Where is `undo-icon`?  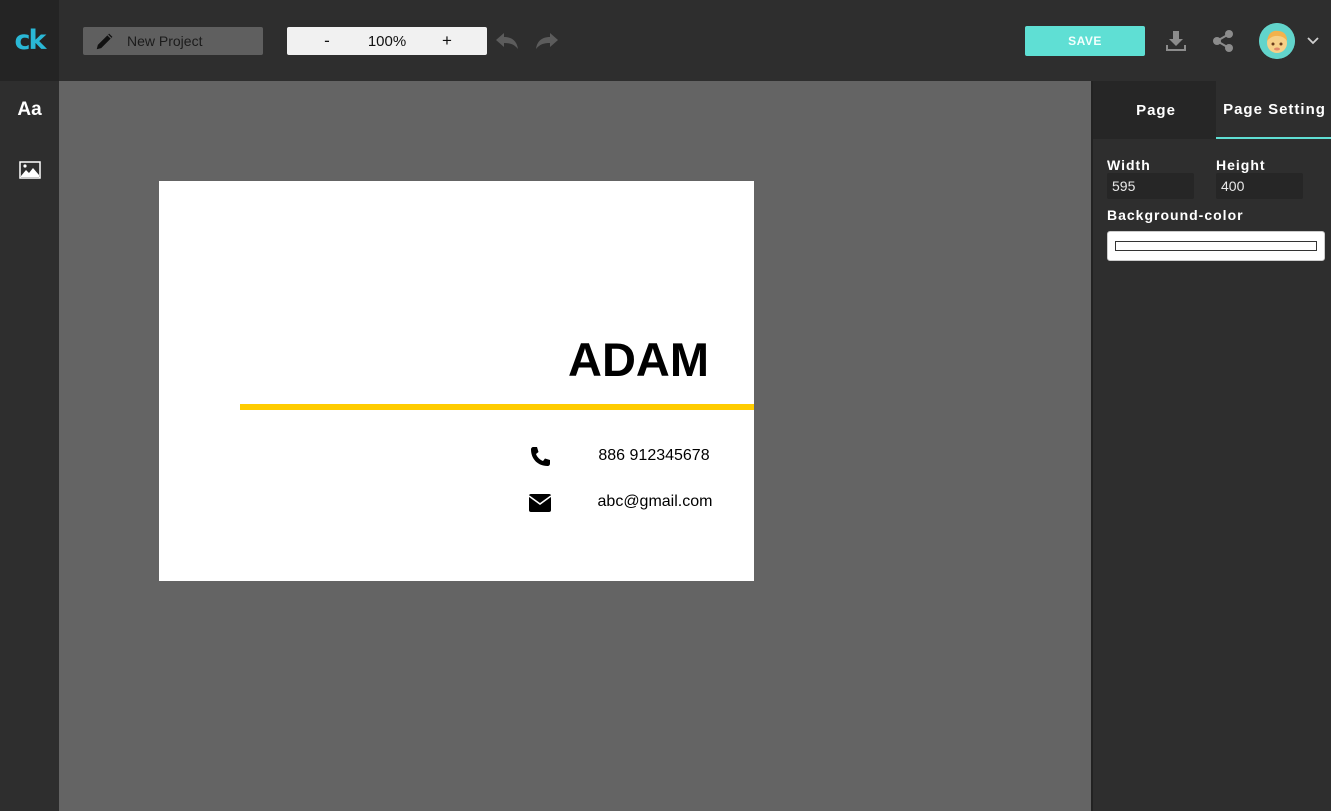
undo-icon is located at coordinates (507, 41).